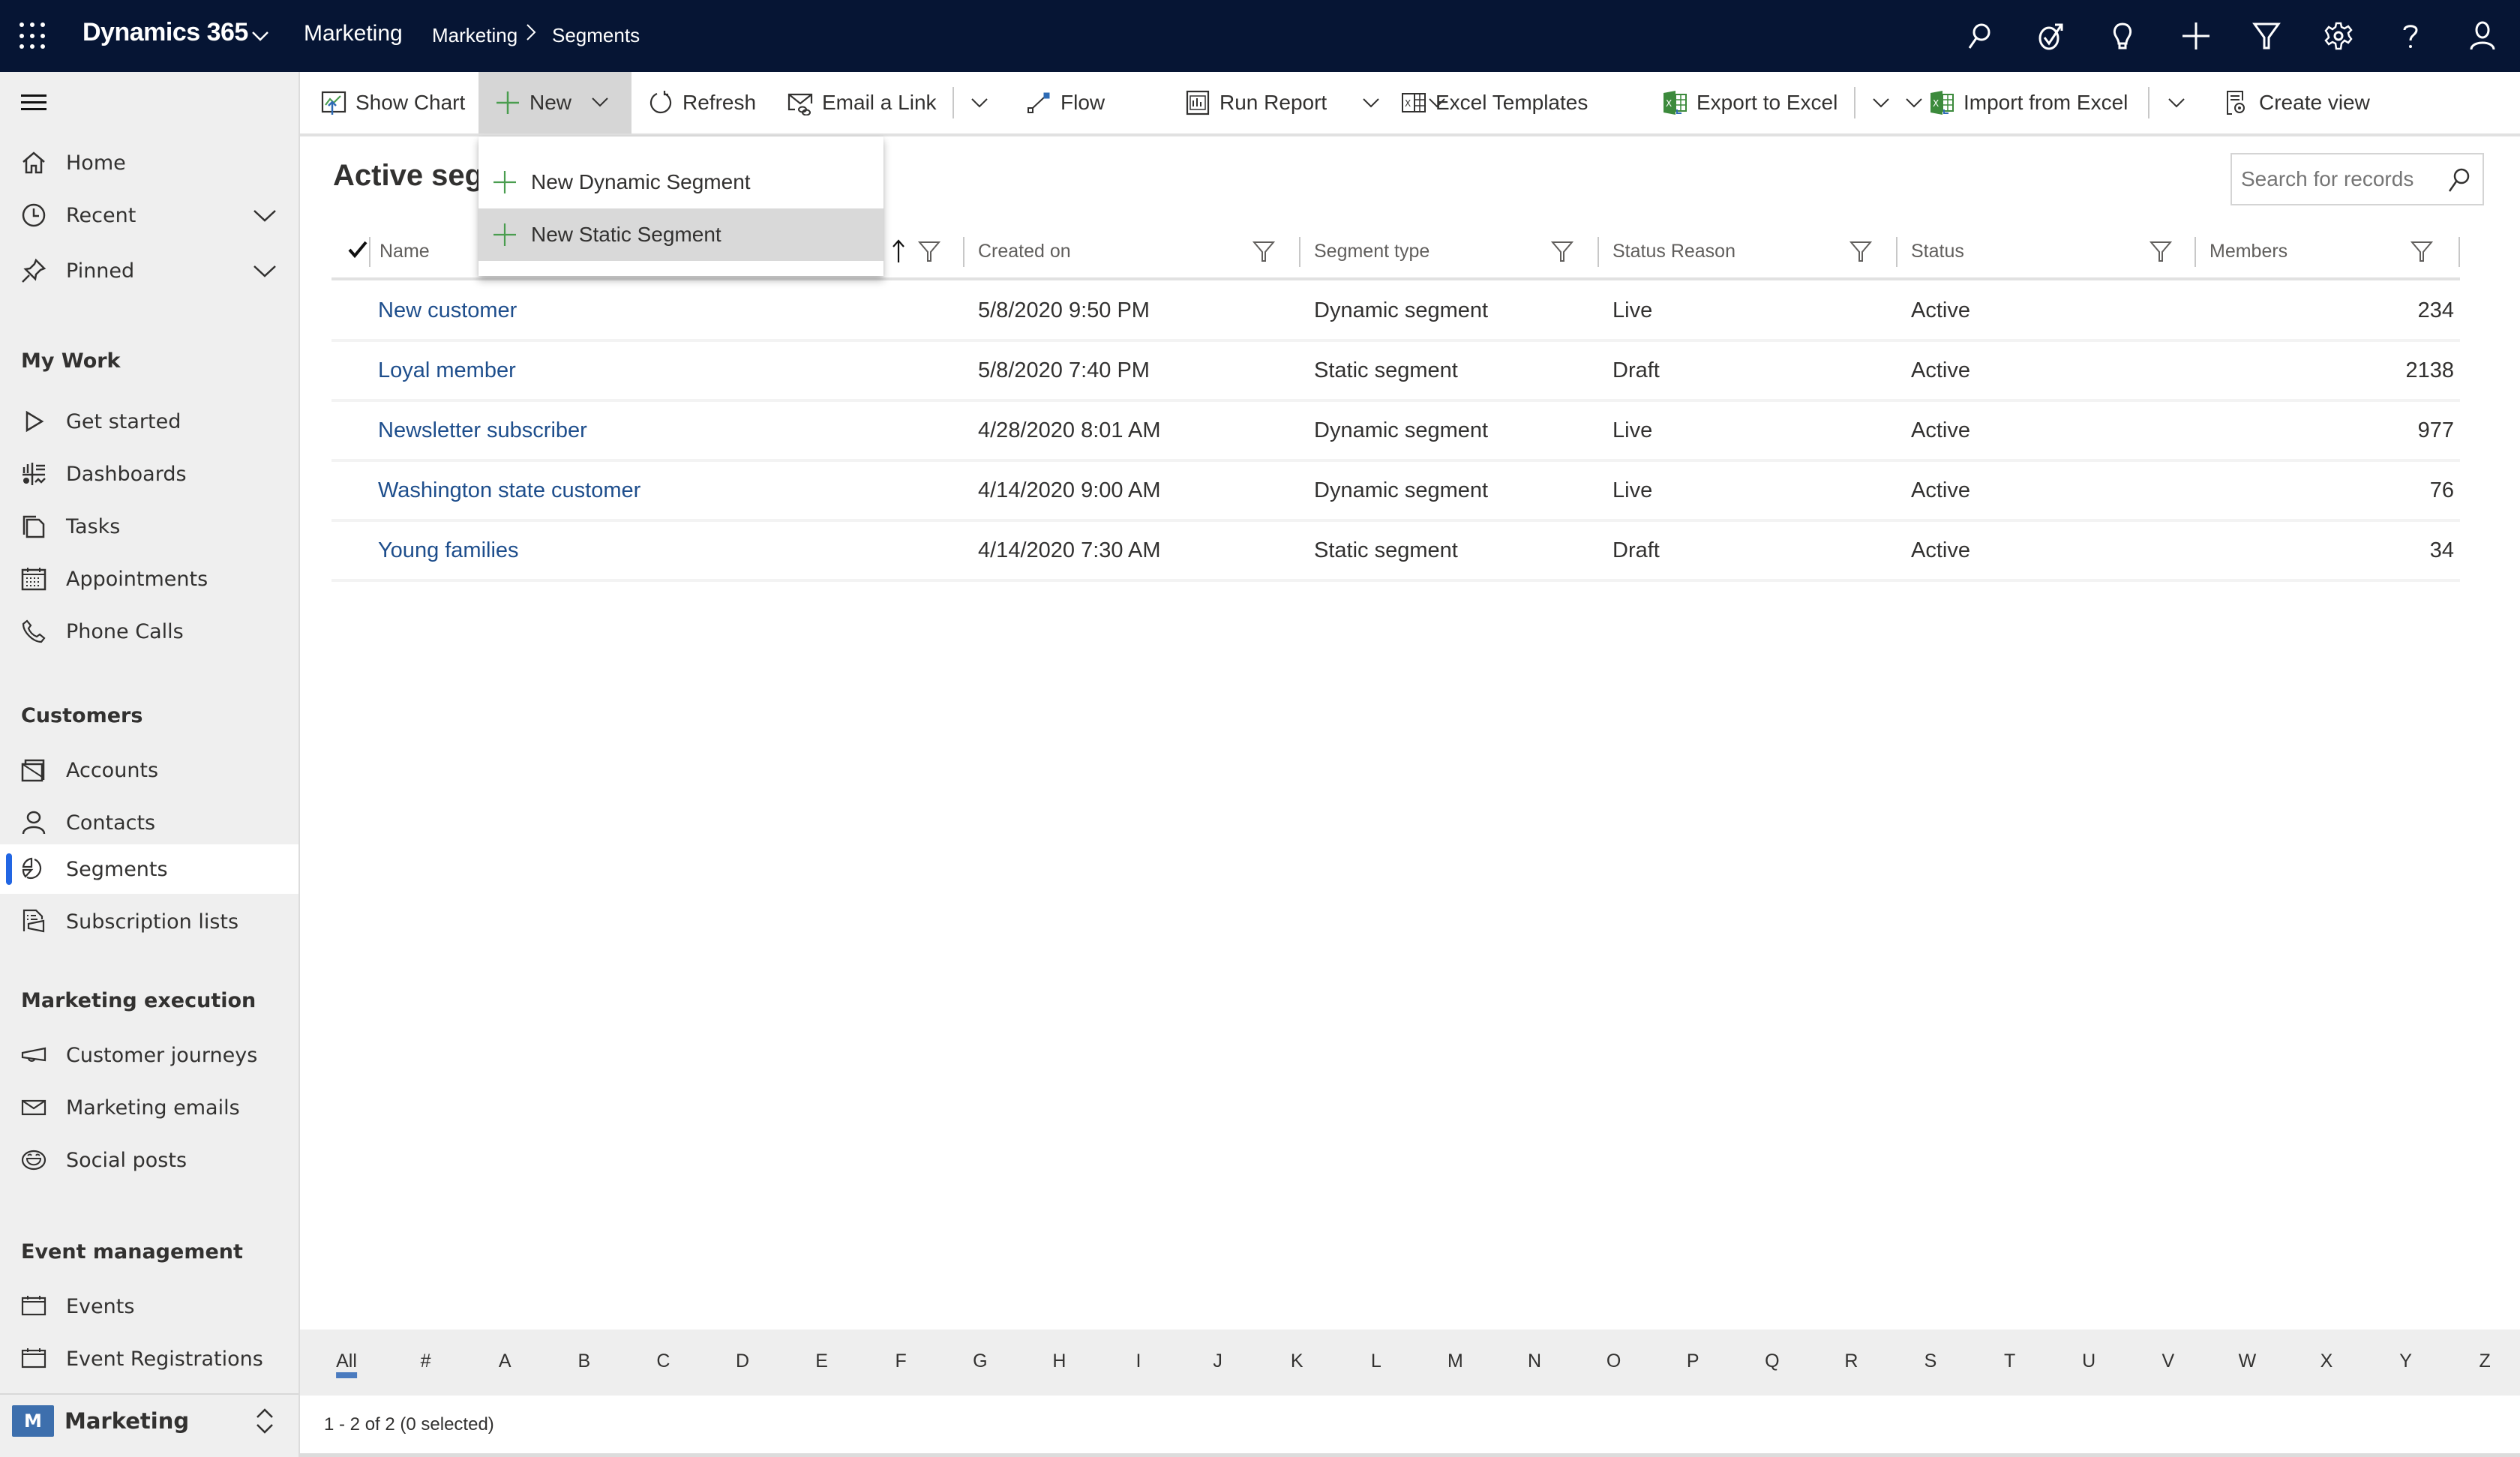 Image resolution: width=2520 pixels, height=1457 pixels. I want to click on sort-ascending-icon, so click(898, 251).